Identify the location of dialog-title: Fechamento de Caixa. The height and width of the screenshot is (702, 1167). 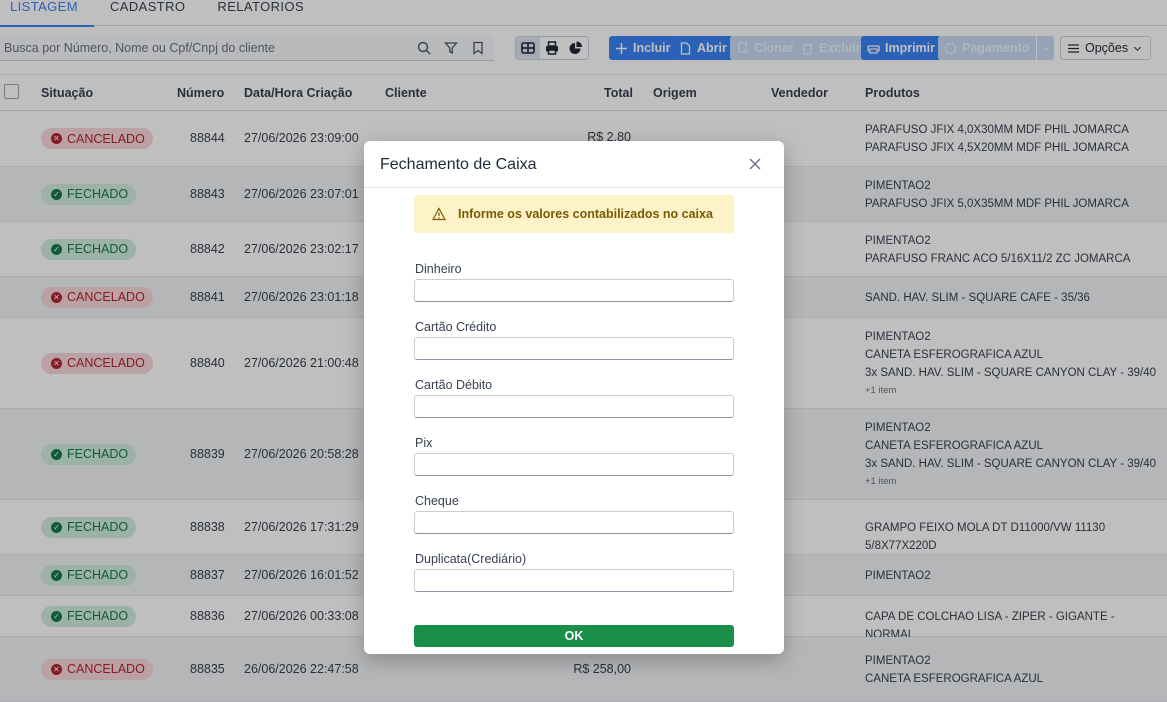
(458, 164).